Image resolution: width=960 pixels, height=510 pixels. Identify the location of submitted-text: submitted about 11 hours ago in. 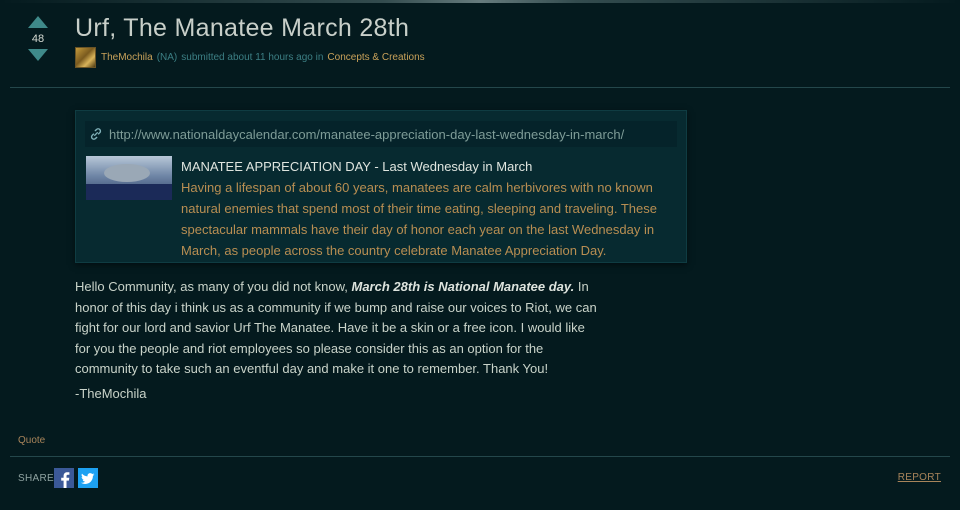
(252, 57).